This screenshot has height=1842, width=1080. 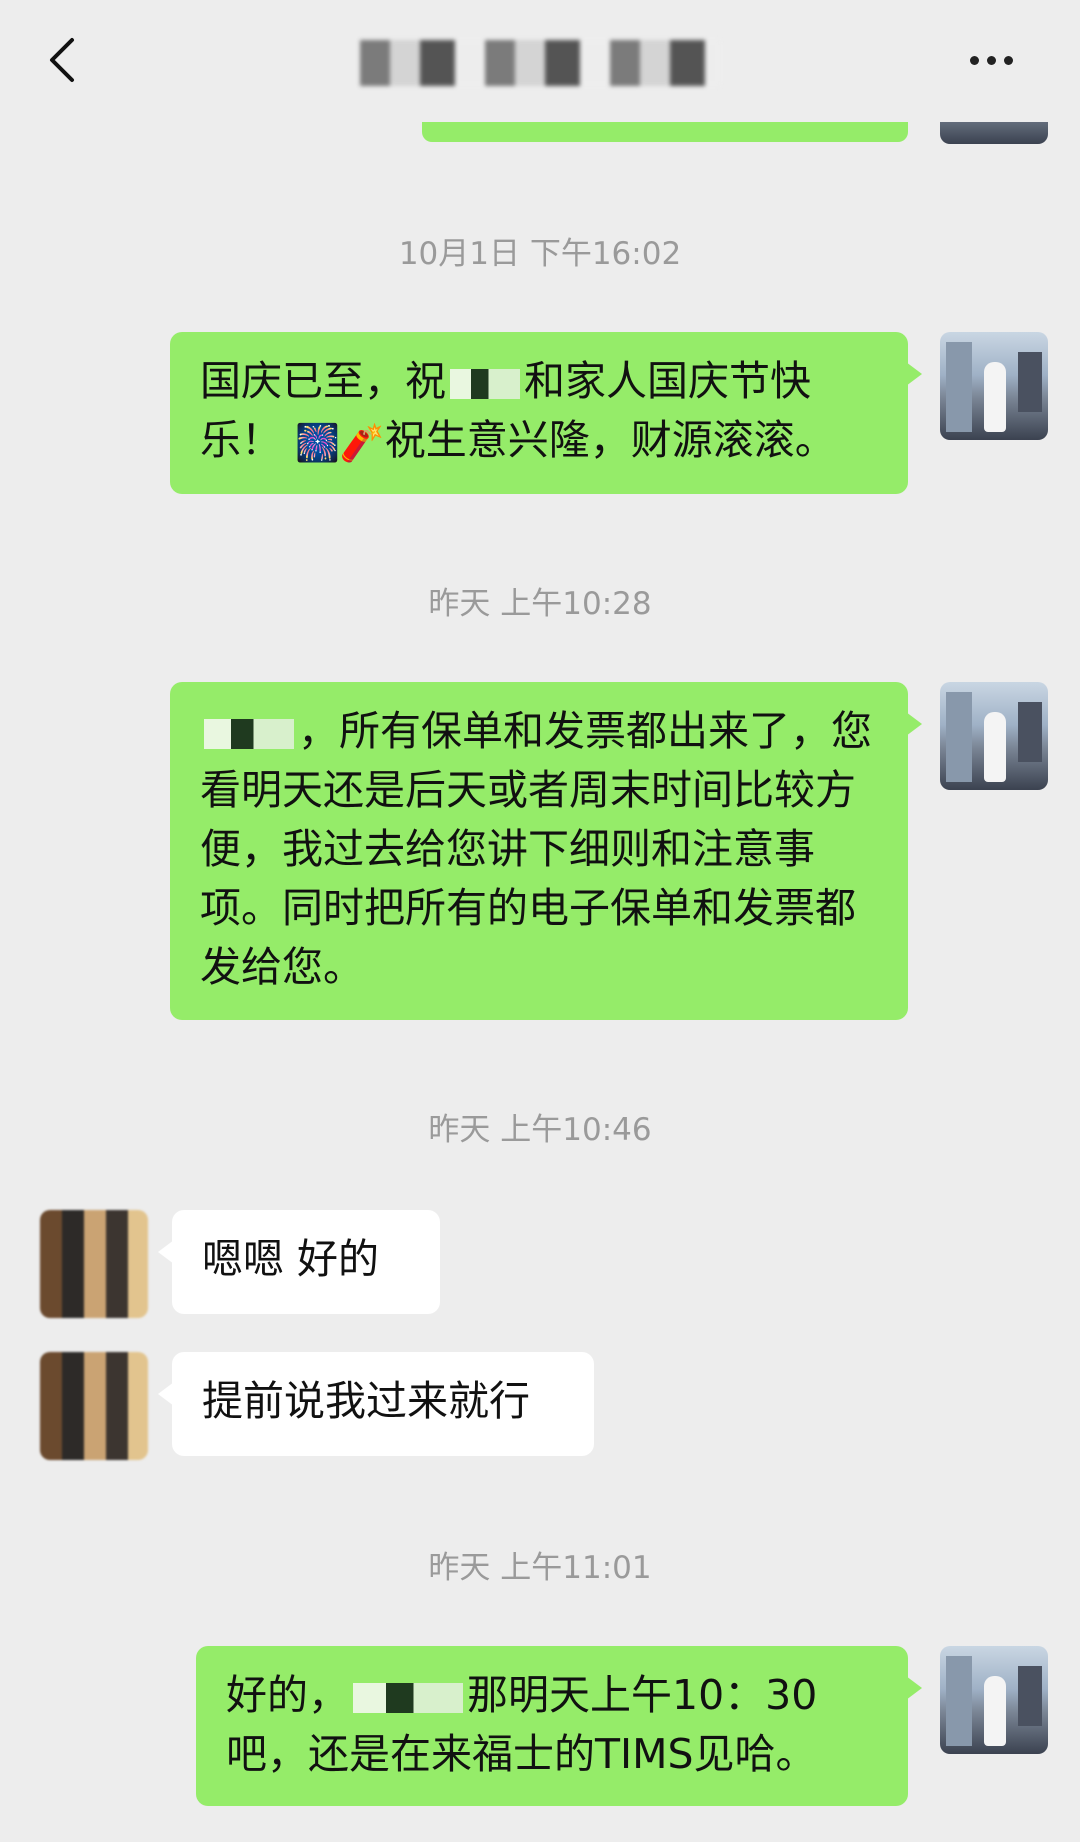 What do you see at coordinates (323, 381) in the screenshot?
I see `message-text: 国庆已至，祝` at bounding box center [323, 381].